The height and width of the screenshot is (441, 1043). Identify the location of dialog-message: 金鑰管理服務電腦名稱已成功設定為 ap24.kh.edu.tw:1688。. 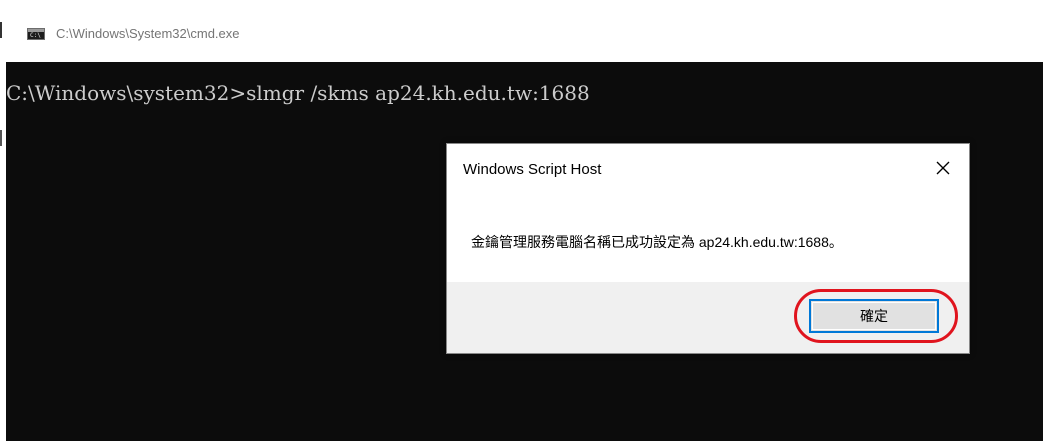
(657, 242).